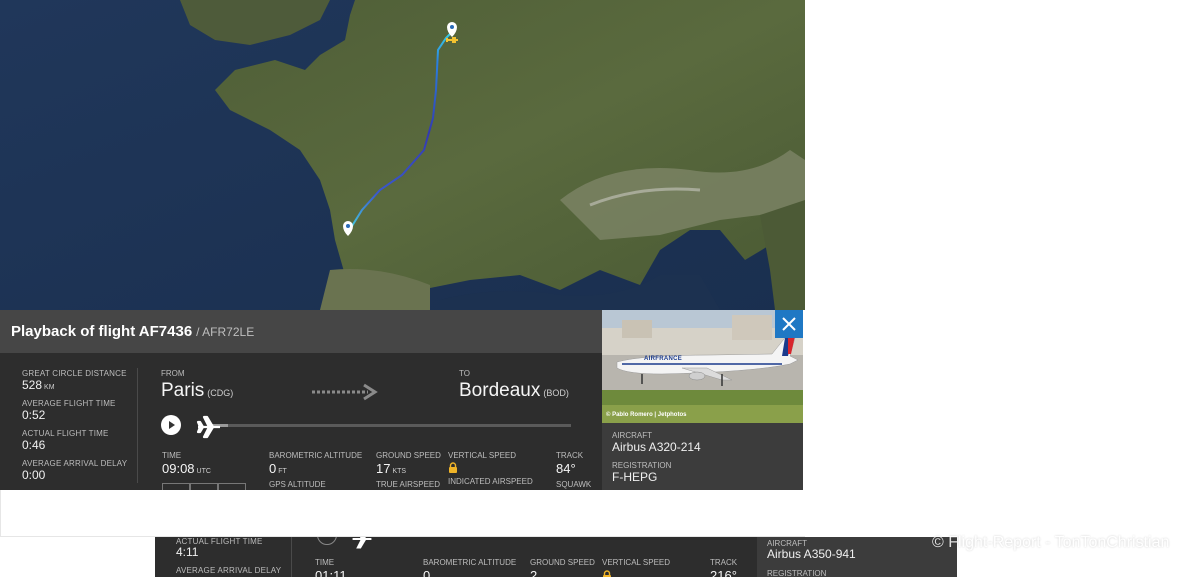 The height and width of the screenshot is (577, 1200). Describe the element at coordinates (636, 562) in the screenshot. I see `bg-vs-label: VERTICAL SPEED` at that location.